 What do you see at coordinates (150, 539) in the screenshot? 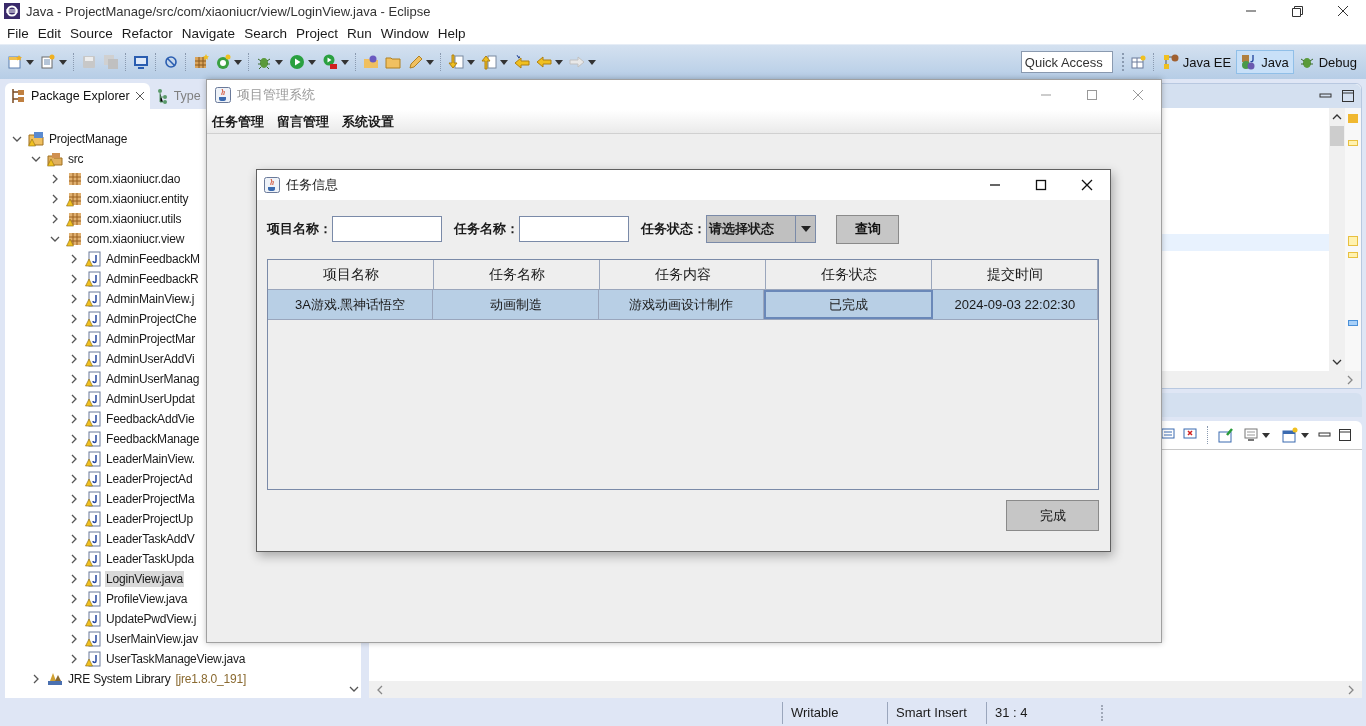
I see `tree-item: LeaderTaskAddV` at bounding box center [150, 539].